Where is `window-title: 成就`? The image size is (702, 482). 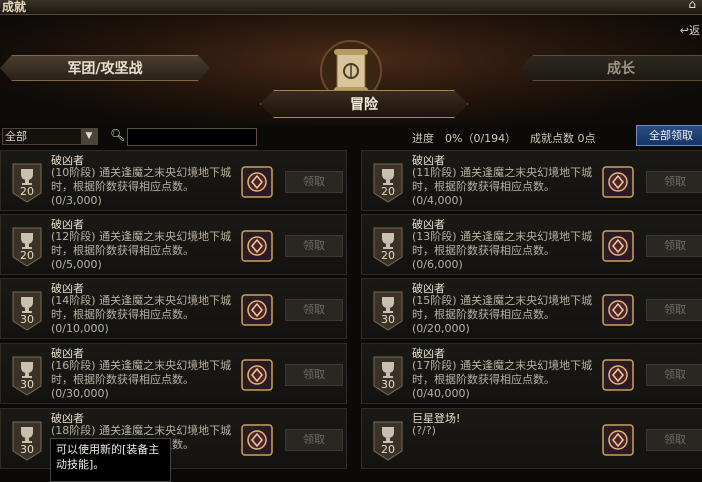
window-title: 成就 is located at coordinates (14, 7).